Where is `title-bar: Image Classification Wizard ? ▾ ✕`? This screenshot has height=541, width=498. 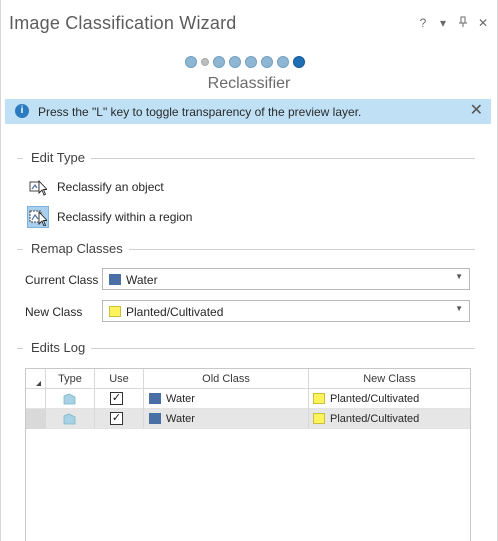 title-bar: Image Classification Wizard ? ▾ ✕ is located at coordinates (249, 23).